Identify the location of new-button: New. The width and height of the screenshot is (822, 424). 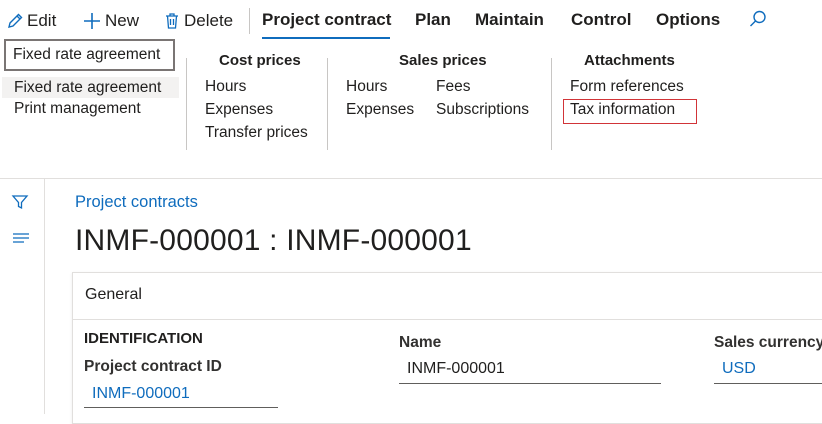
(110, 21).